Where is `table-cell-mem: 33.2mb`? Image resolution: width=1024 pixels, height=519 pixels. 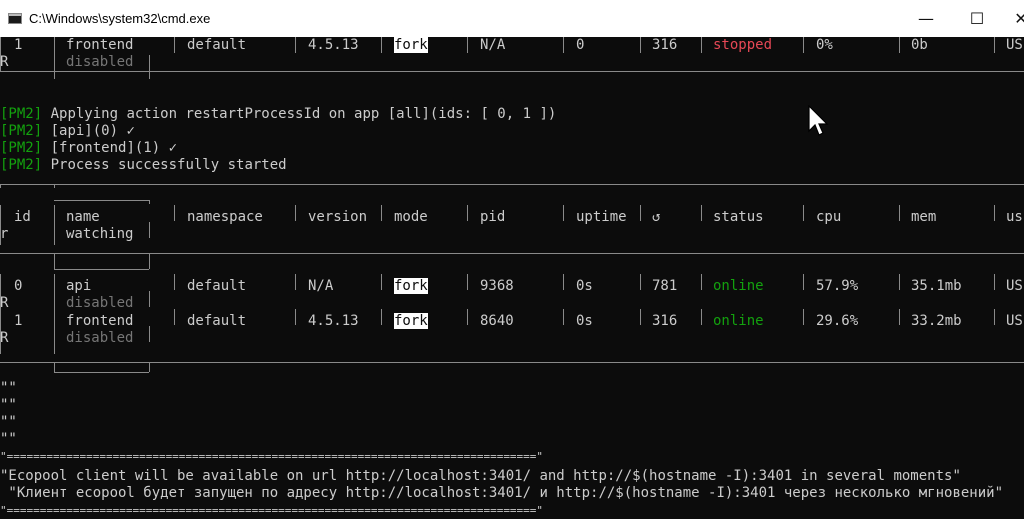
table-cell-mem: 33.2mb is located at coordinates (936, 321).